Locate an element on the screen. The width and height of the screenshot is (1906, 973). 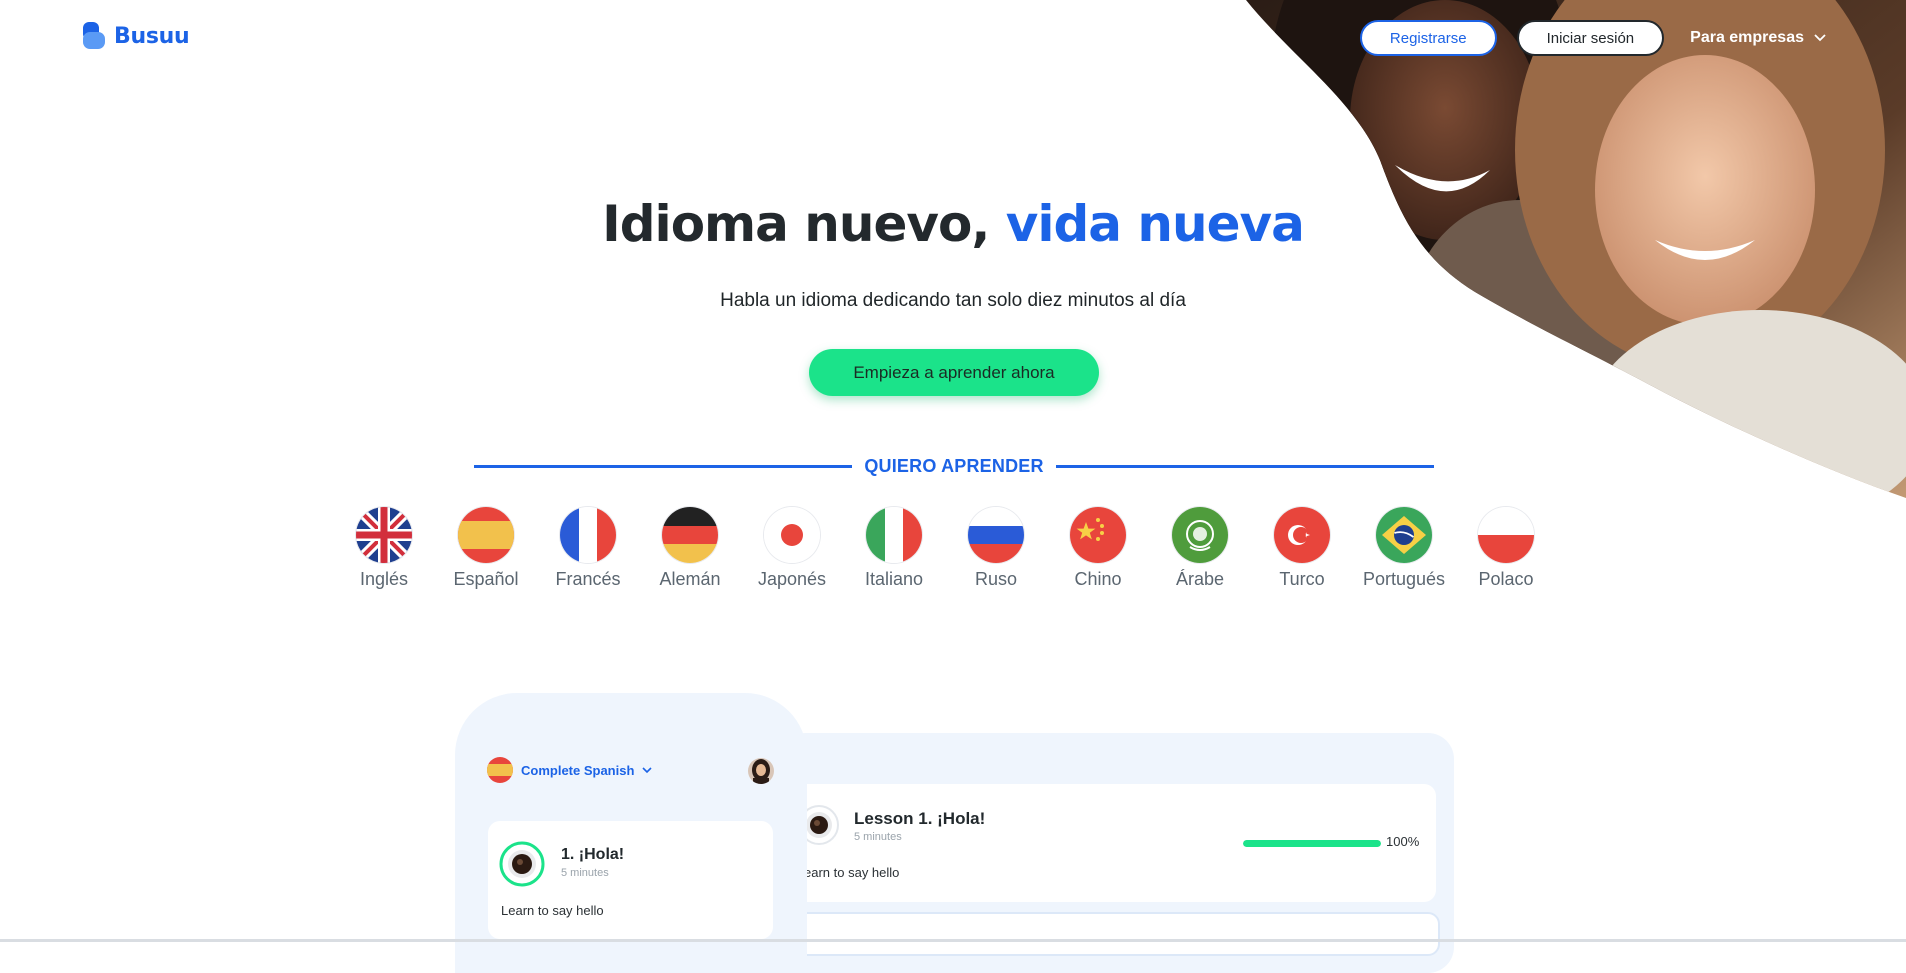
language-label: Inglés is located at coordinates (384, 579).